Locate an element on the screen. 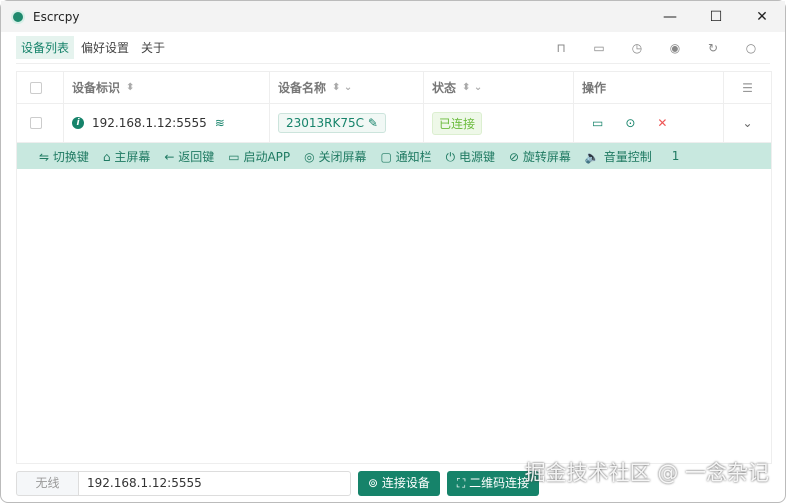 Image resolution: width=786 pixels, height=503 pixels. tab-preferences: 偏好设置 is located at coordinates (105, 47).